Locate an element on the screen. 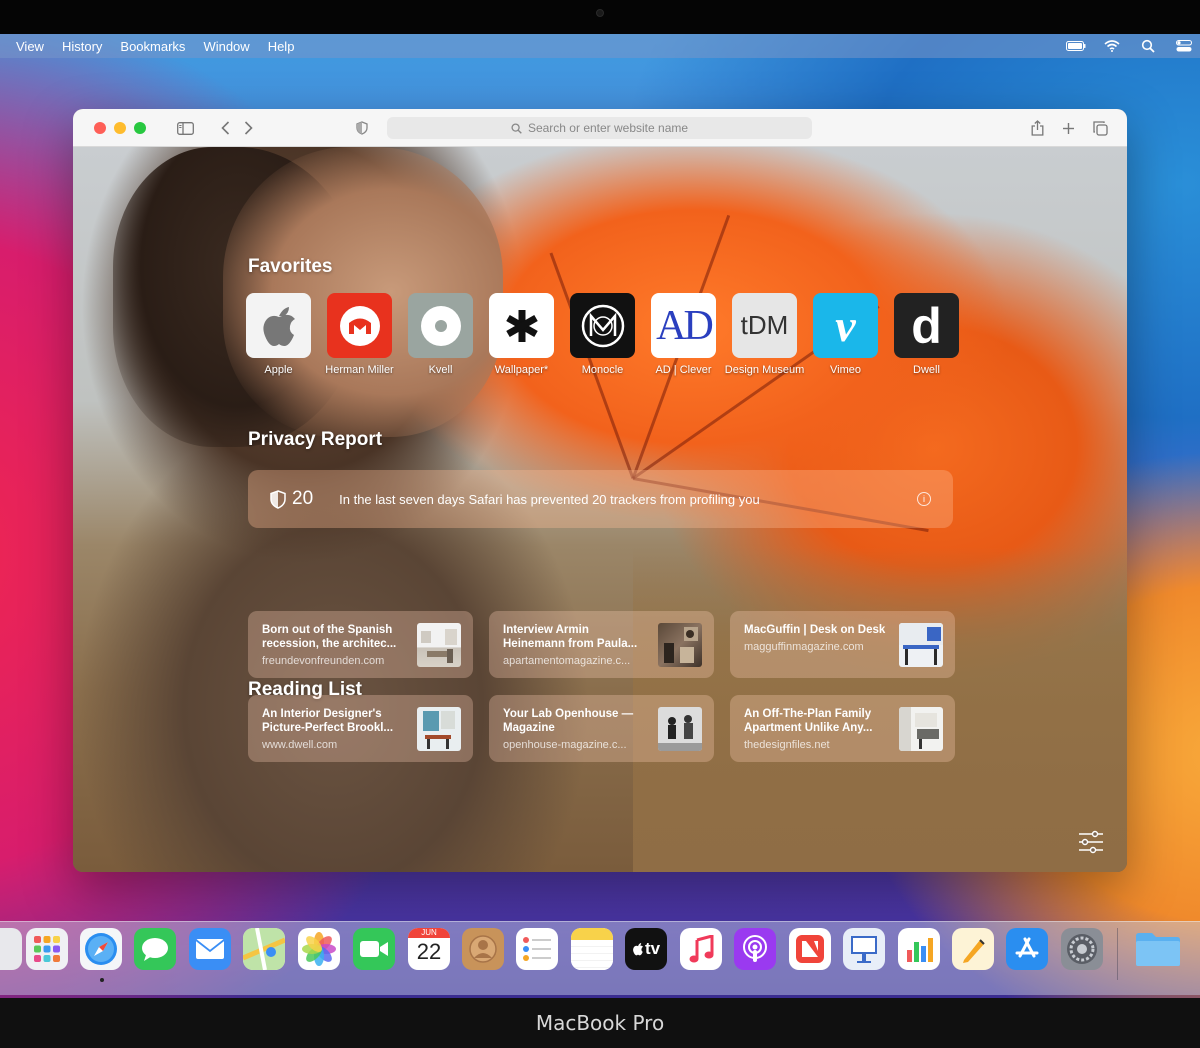 This screenshot has height=1048, width=1200. ad-logo-icon: AD is located at coordinates (683, 325).